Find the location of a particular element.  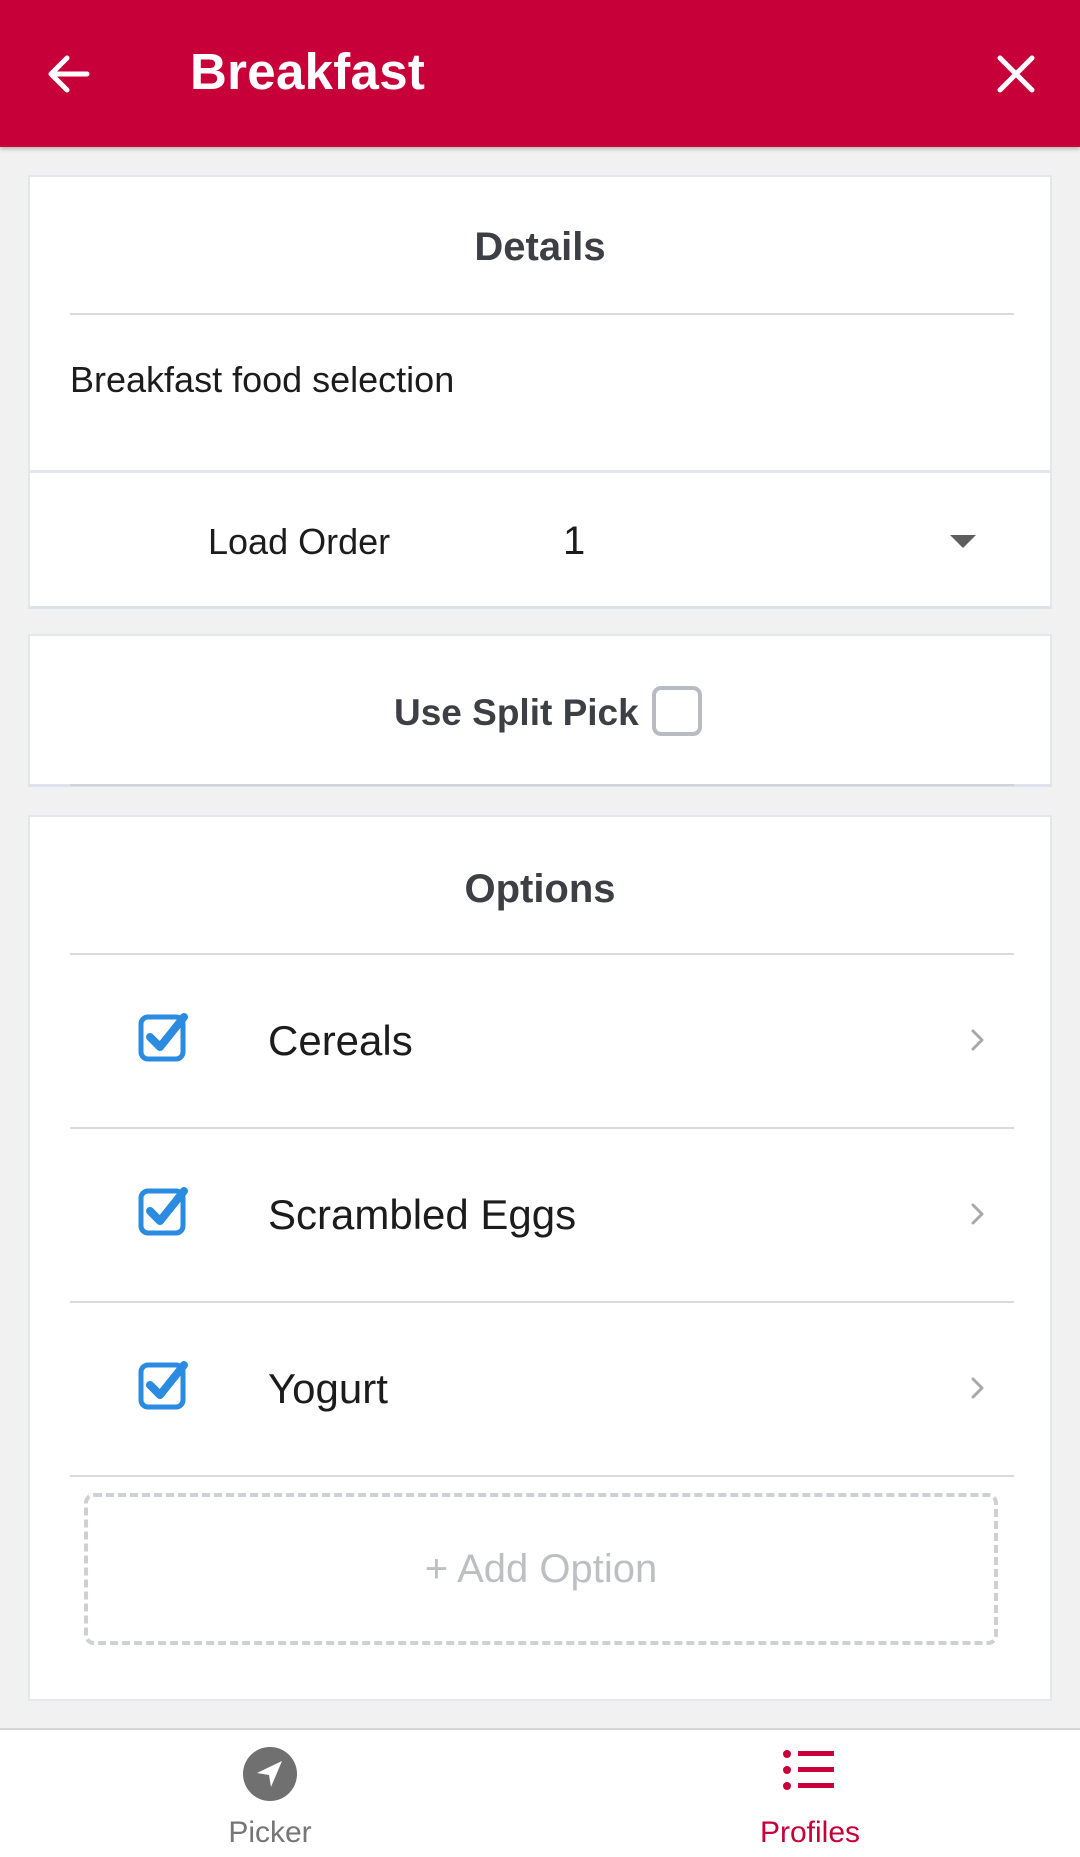

nav-item-picker: Picker is located at coordinates (270, 1793).